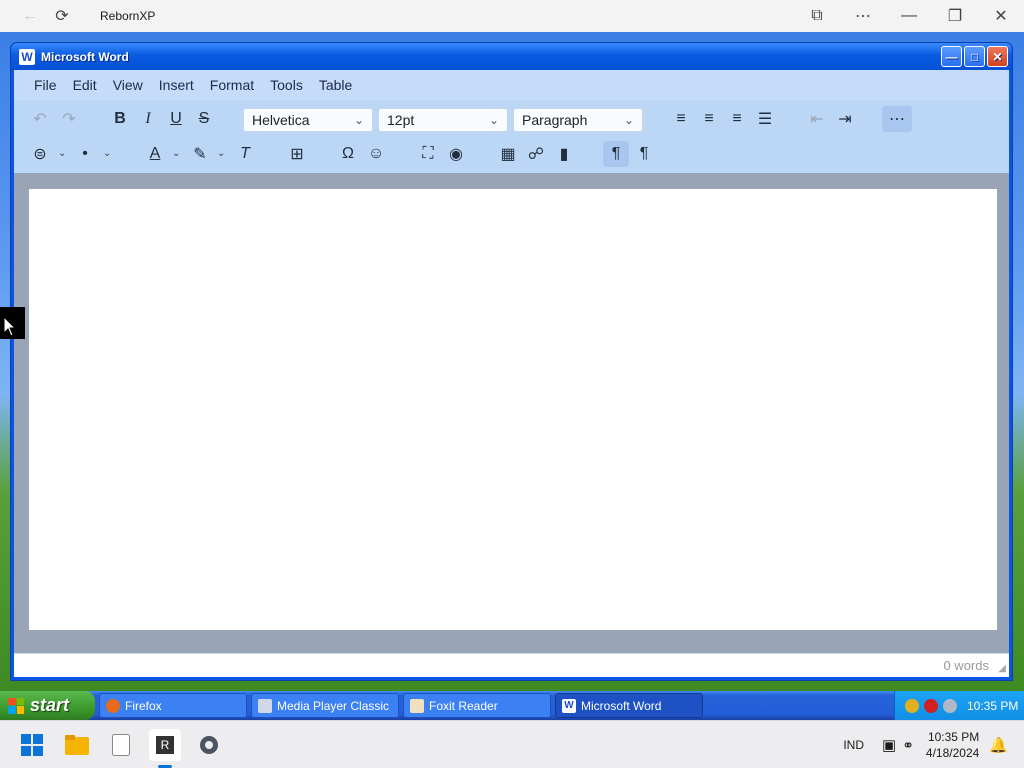 This screenshot has width=1024, height=768. Describe the element at coordinates (1001, 16) in the screenshot. I see `close-button: ✕` at that location.